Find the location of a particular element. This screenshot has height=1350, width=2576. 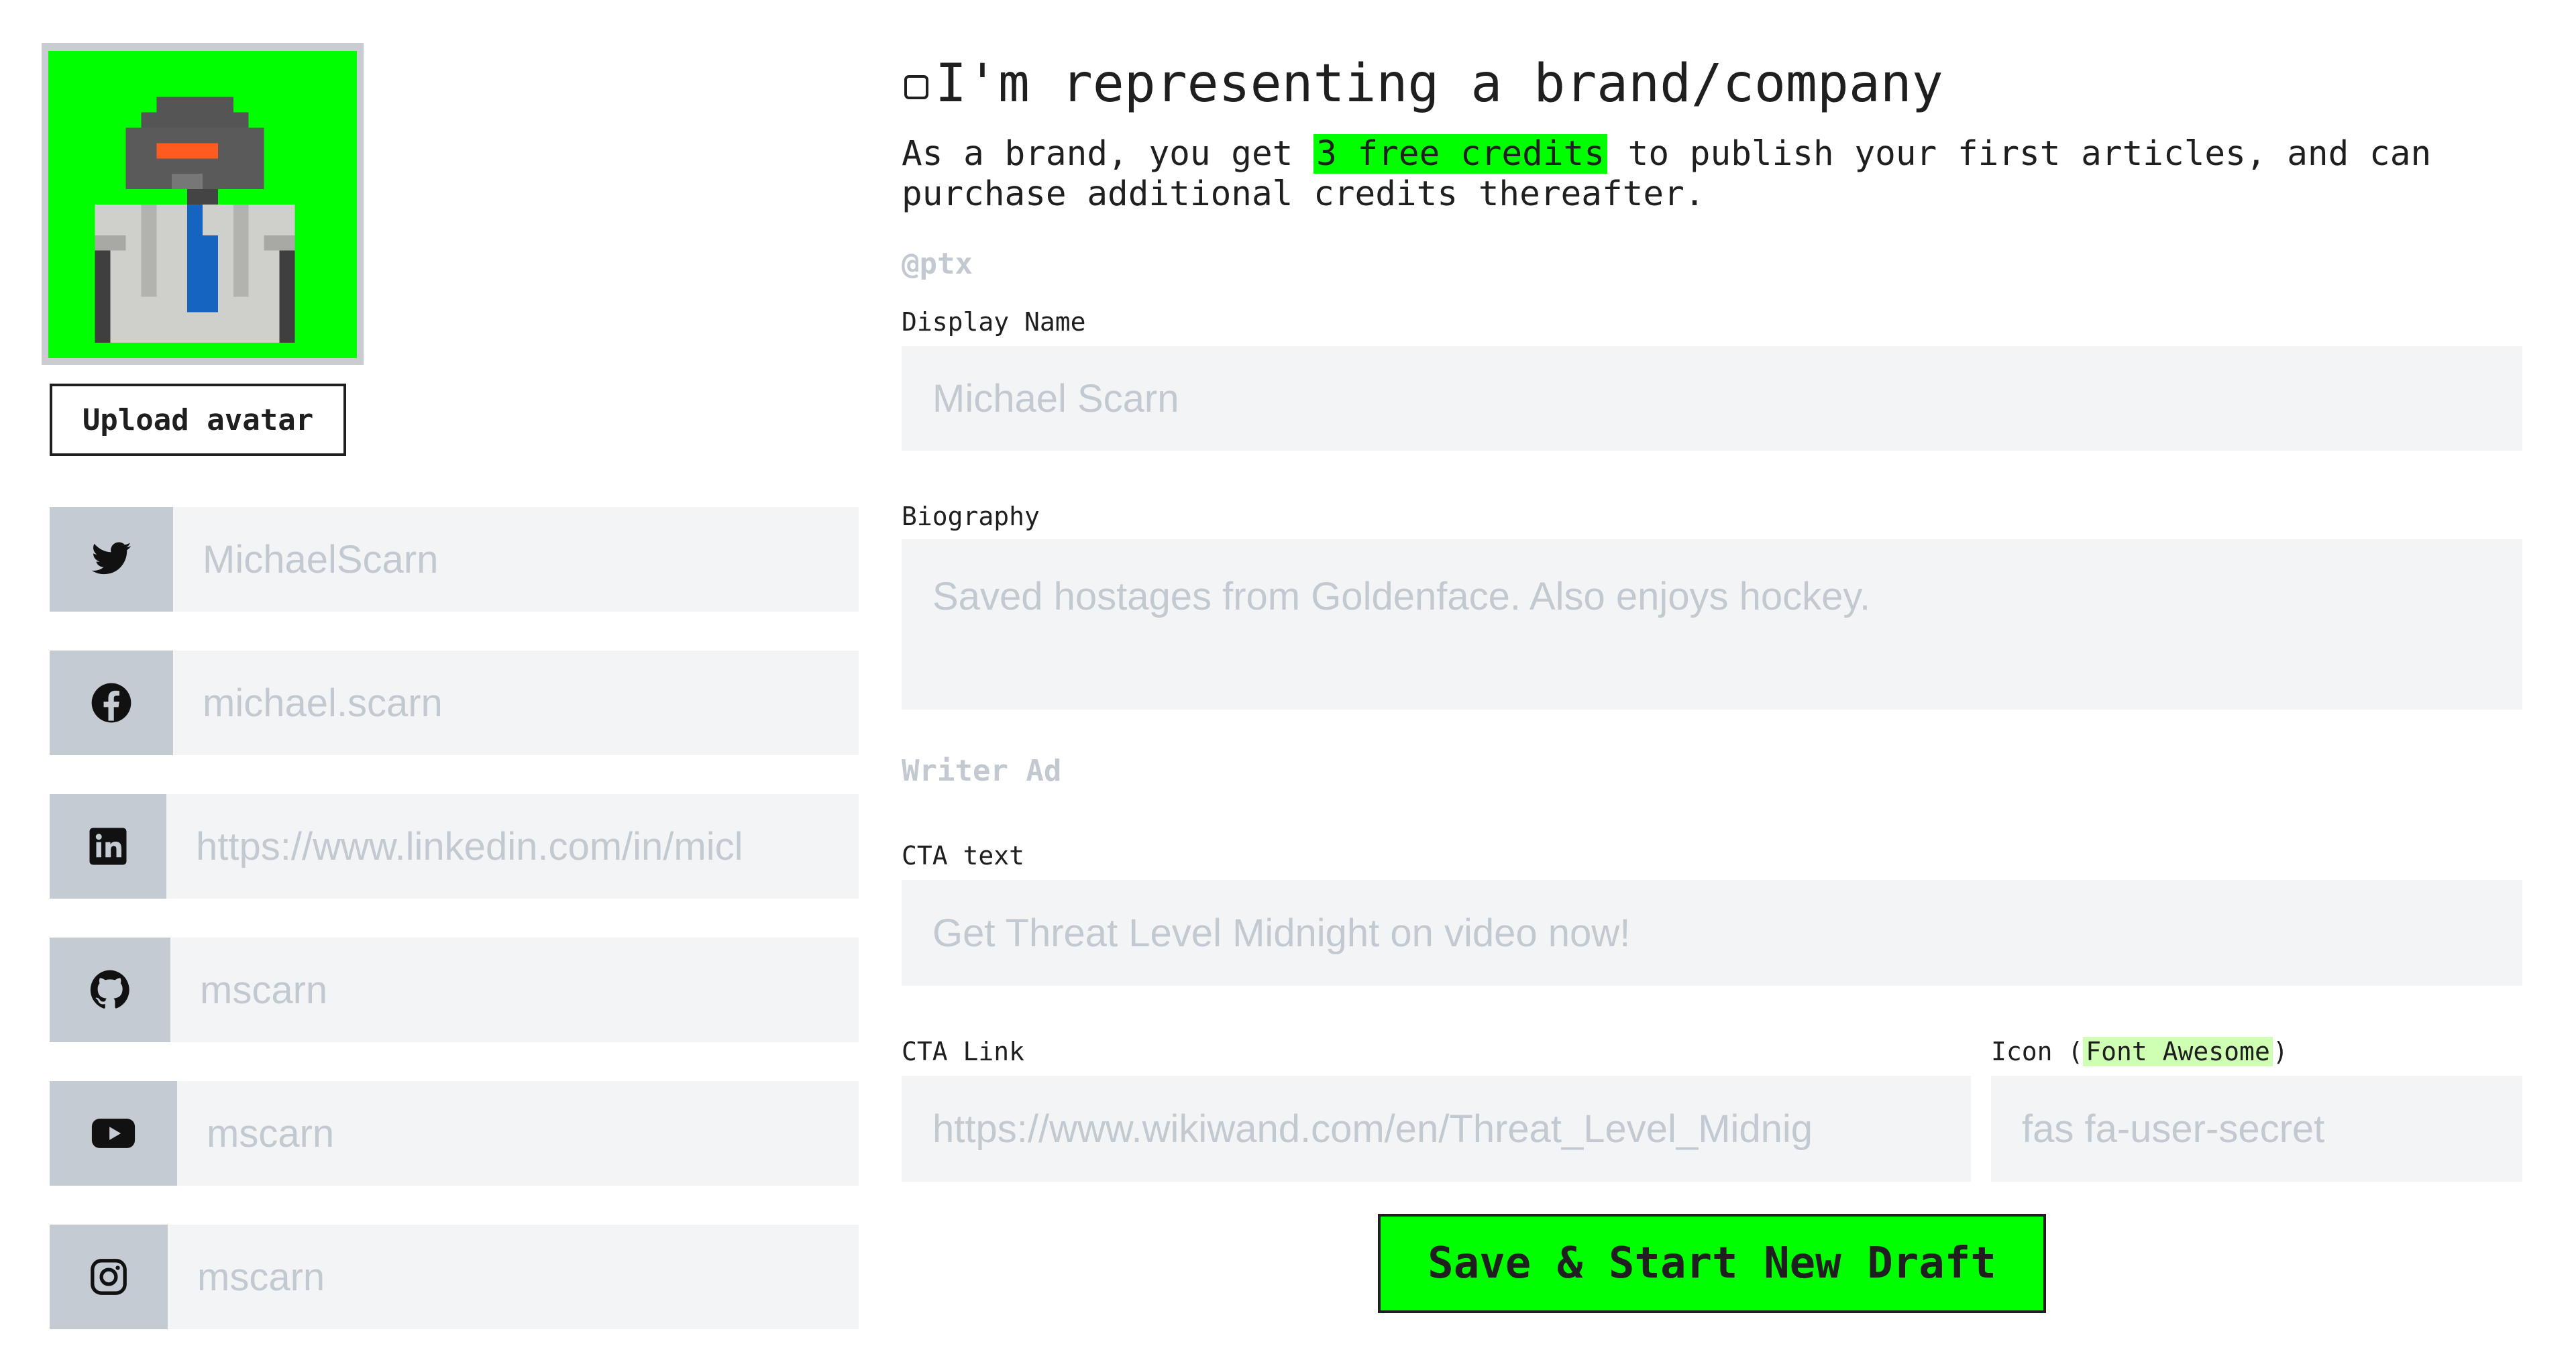

save-start-new-draft-button: Save & Start New Draft is located at coordinates (1712, 1263).